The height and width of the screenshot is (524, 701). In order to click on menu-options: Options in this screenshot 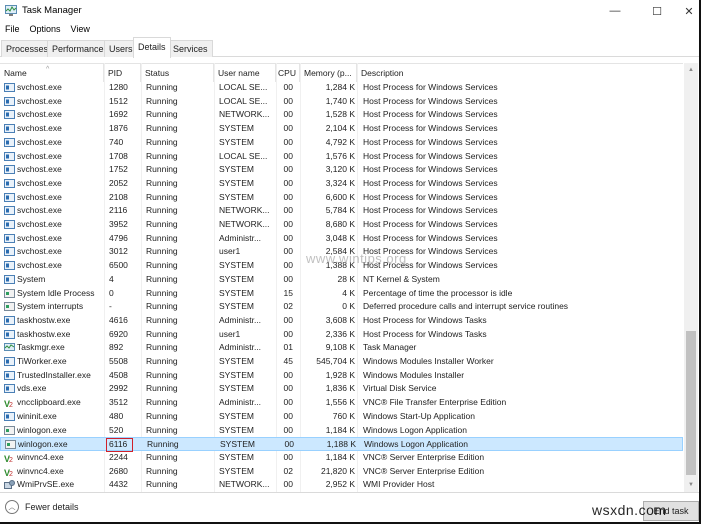, I will do `click(45, 29)`.